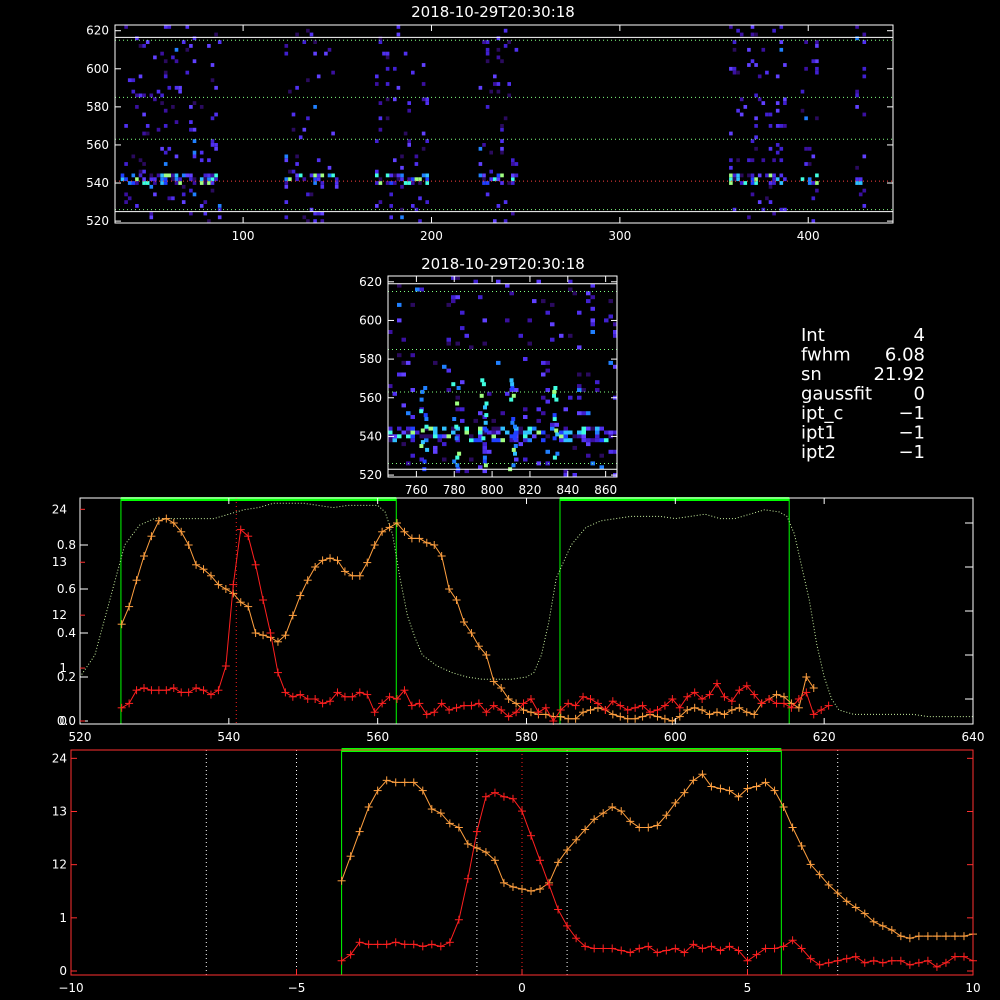  What do you see at coordinates (674, 611) in the screenshot?
I see `spectrum-window-box` at bounding box center [674, 611].